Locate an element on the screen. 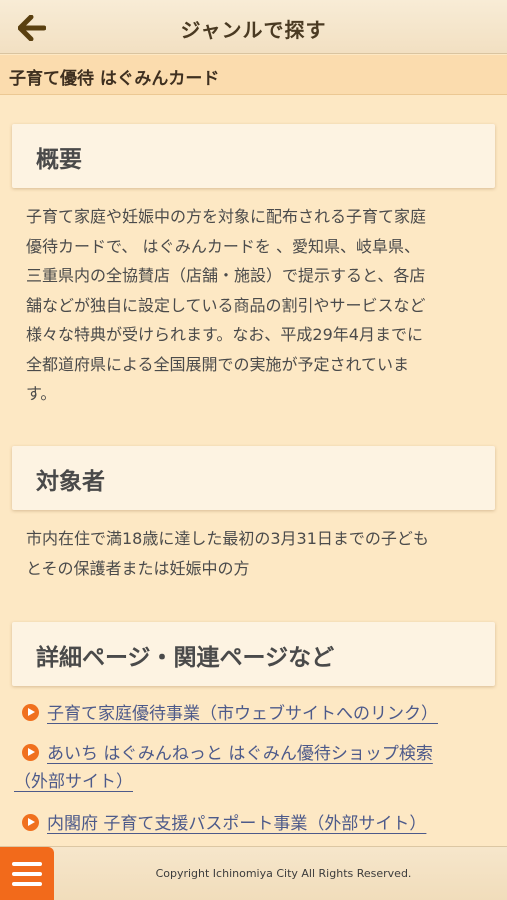 The image size is (507, 900). hamburger-menu-icon is located at coordinates (27, 874).